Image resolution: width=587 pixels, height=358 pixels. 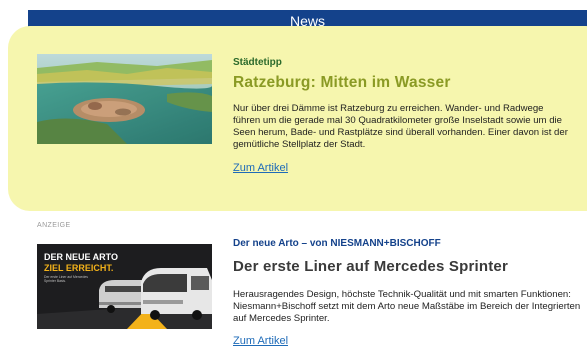 I want to click on article-thumbnail, so click(x=124, y=99).